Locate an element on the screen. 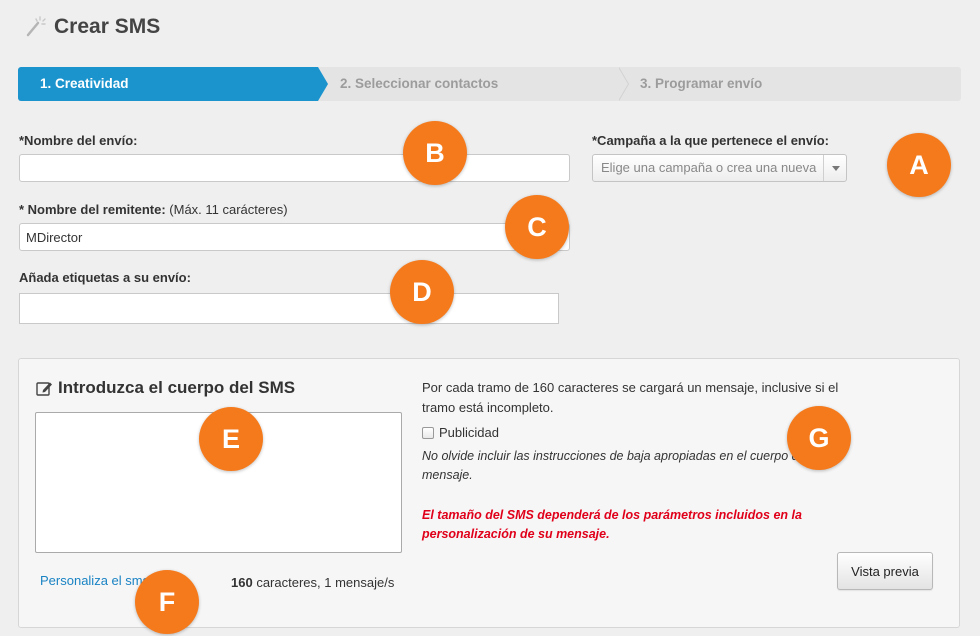  step-arrow is located at coordinates (323, 84).